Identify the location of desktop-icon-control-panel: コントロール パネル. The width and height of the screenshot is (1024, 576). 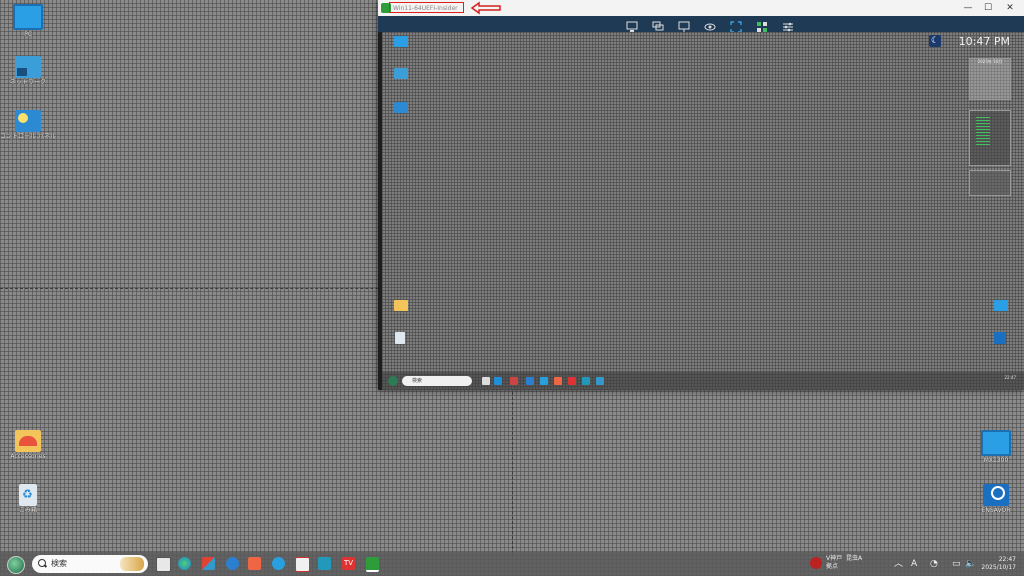
(28, 125).